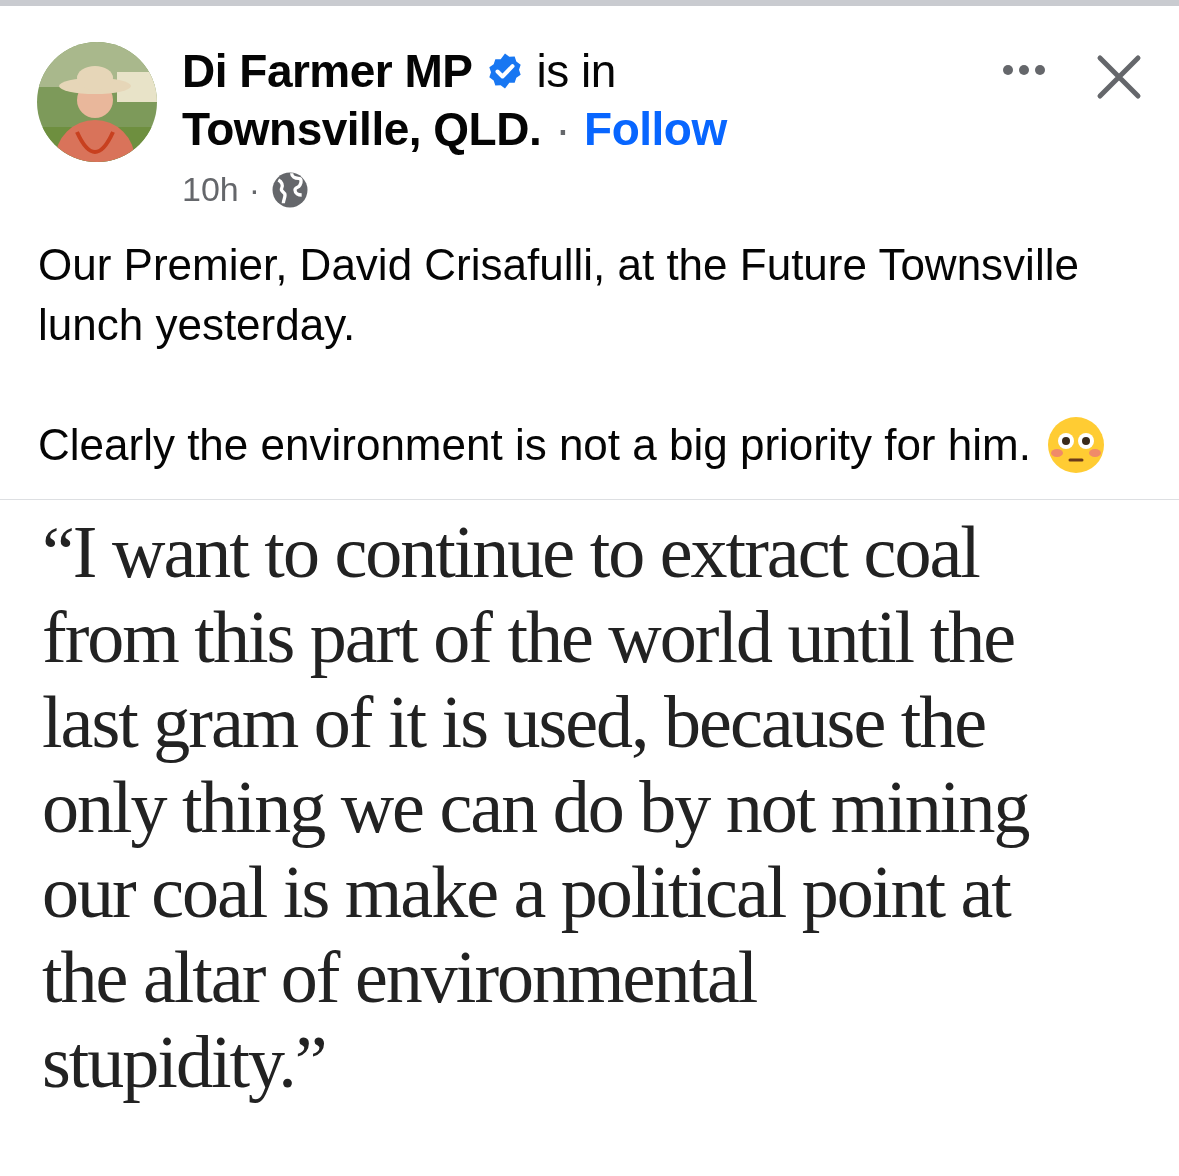 The image size is (1179, 1176). What do you see at coordinates (576, 71) in the screenshot?
I see `location-prefix: is in` at bounding box center [576, 71].